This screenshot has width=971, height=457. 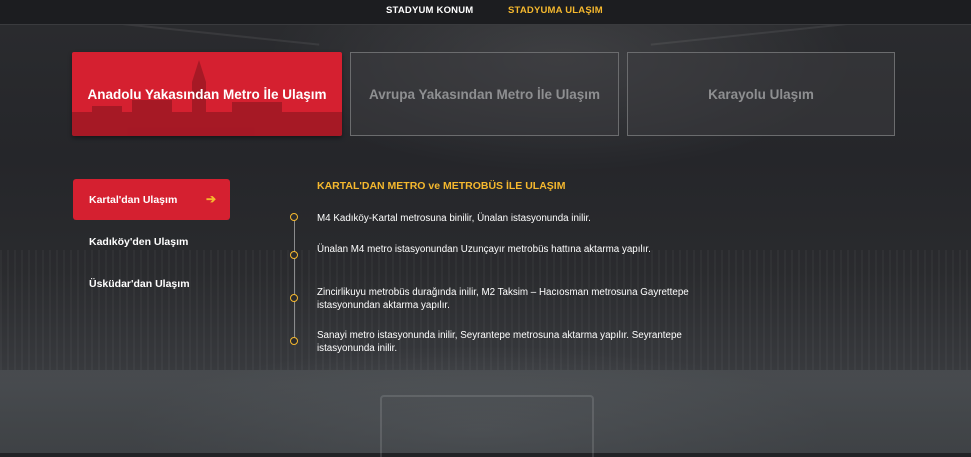 I want to click on sidebar-item-kartal: Kartal'dan Ulaşım ➔, so click(x=151, y=199).